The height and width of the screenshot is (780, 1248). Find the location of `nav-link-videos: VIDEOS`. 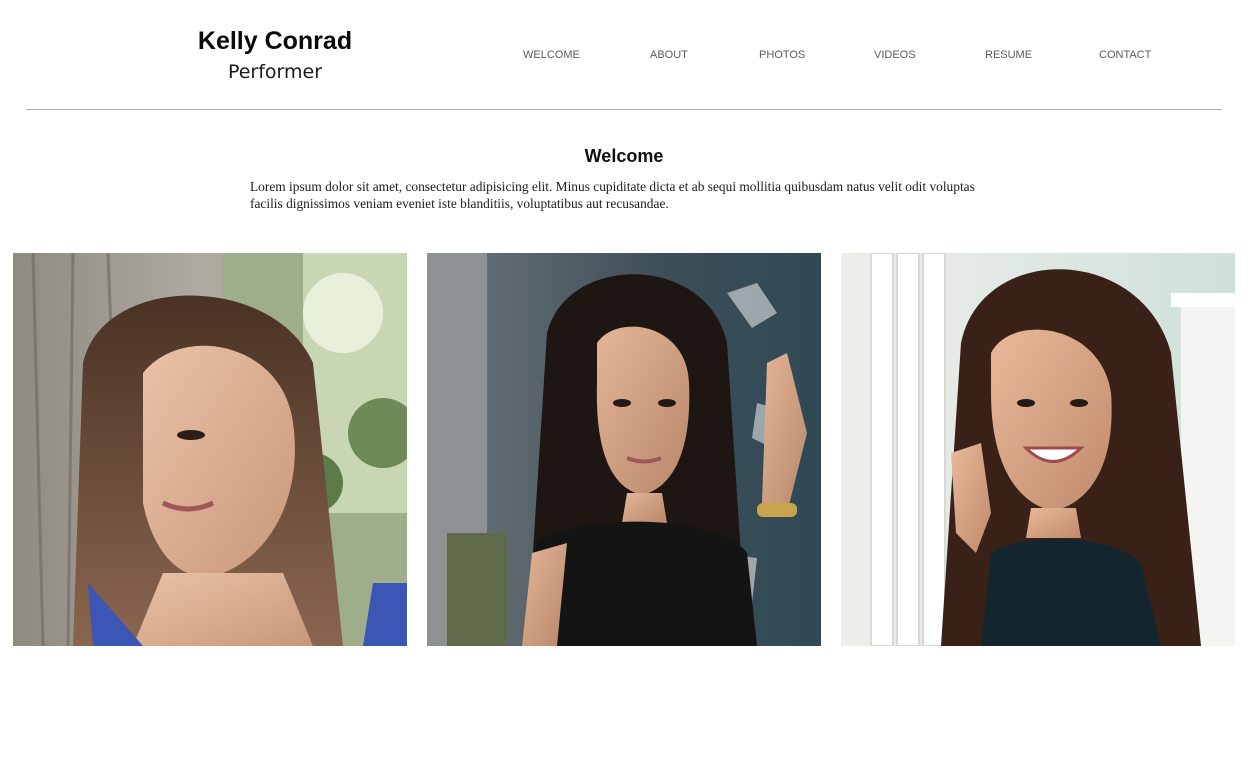

nav-link-videos: VIDEOS is located at coordinates (895, 55).